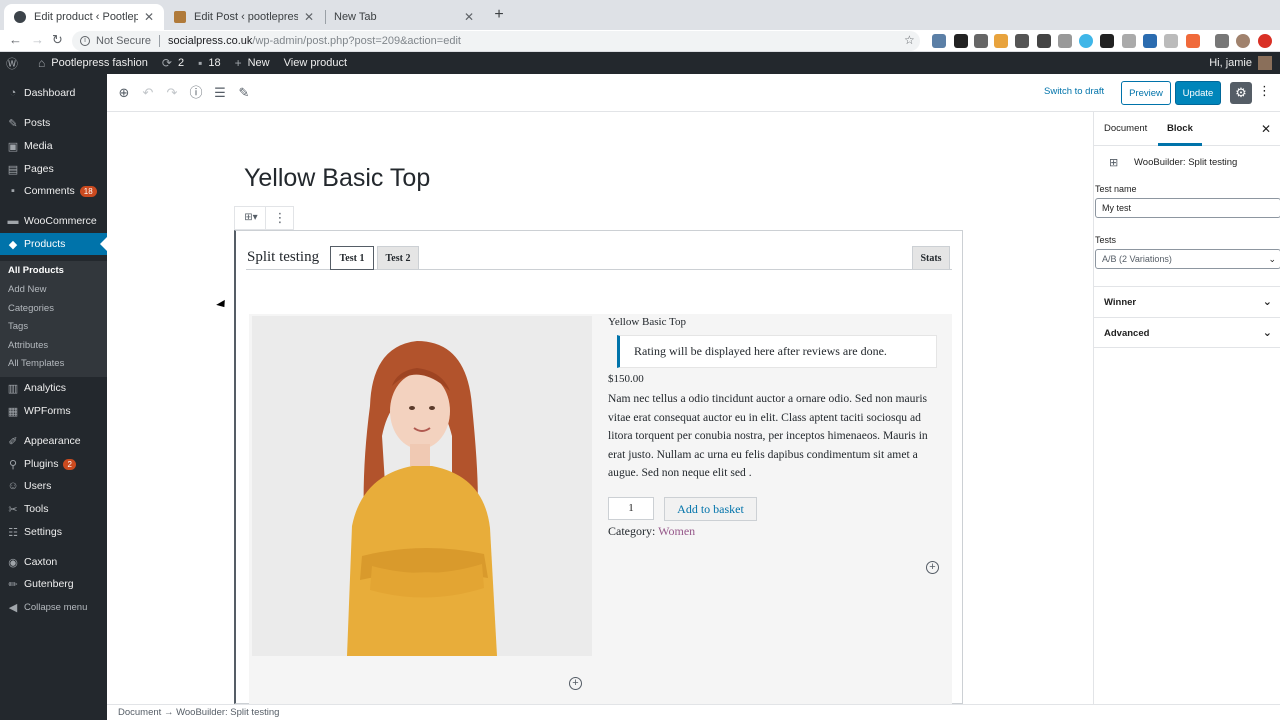 This screenshot has height=720, width=1280. What do you see at coordinates (280, 218) in the screenshot?
I see `block-more-options-icon: ⋮` at bounding box center [280, 218].